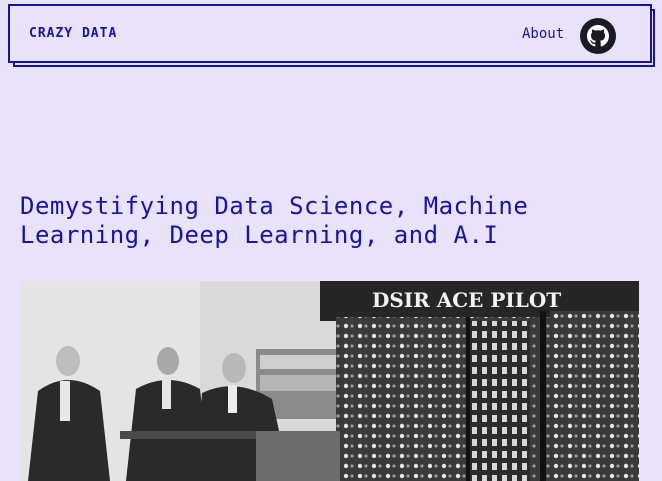  Describe the element at coordinates (466, 300) in the screenshot. I see `hero-sign-text: DSIR ACE PILOT` at that location.